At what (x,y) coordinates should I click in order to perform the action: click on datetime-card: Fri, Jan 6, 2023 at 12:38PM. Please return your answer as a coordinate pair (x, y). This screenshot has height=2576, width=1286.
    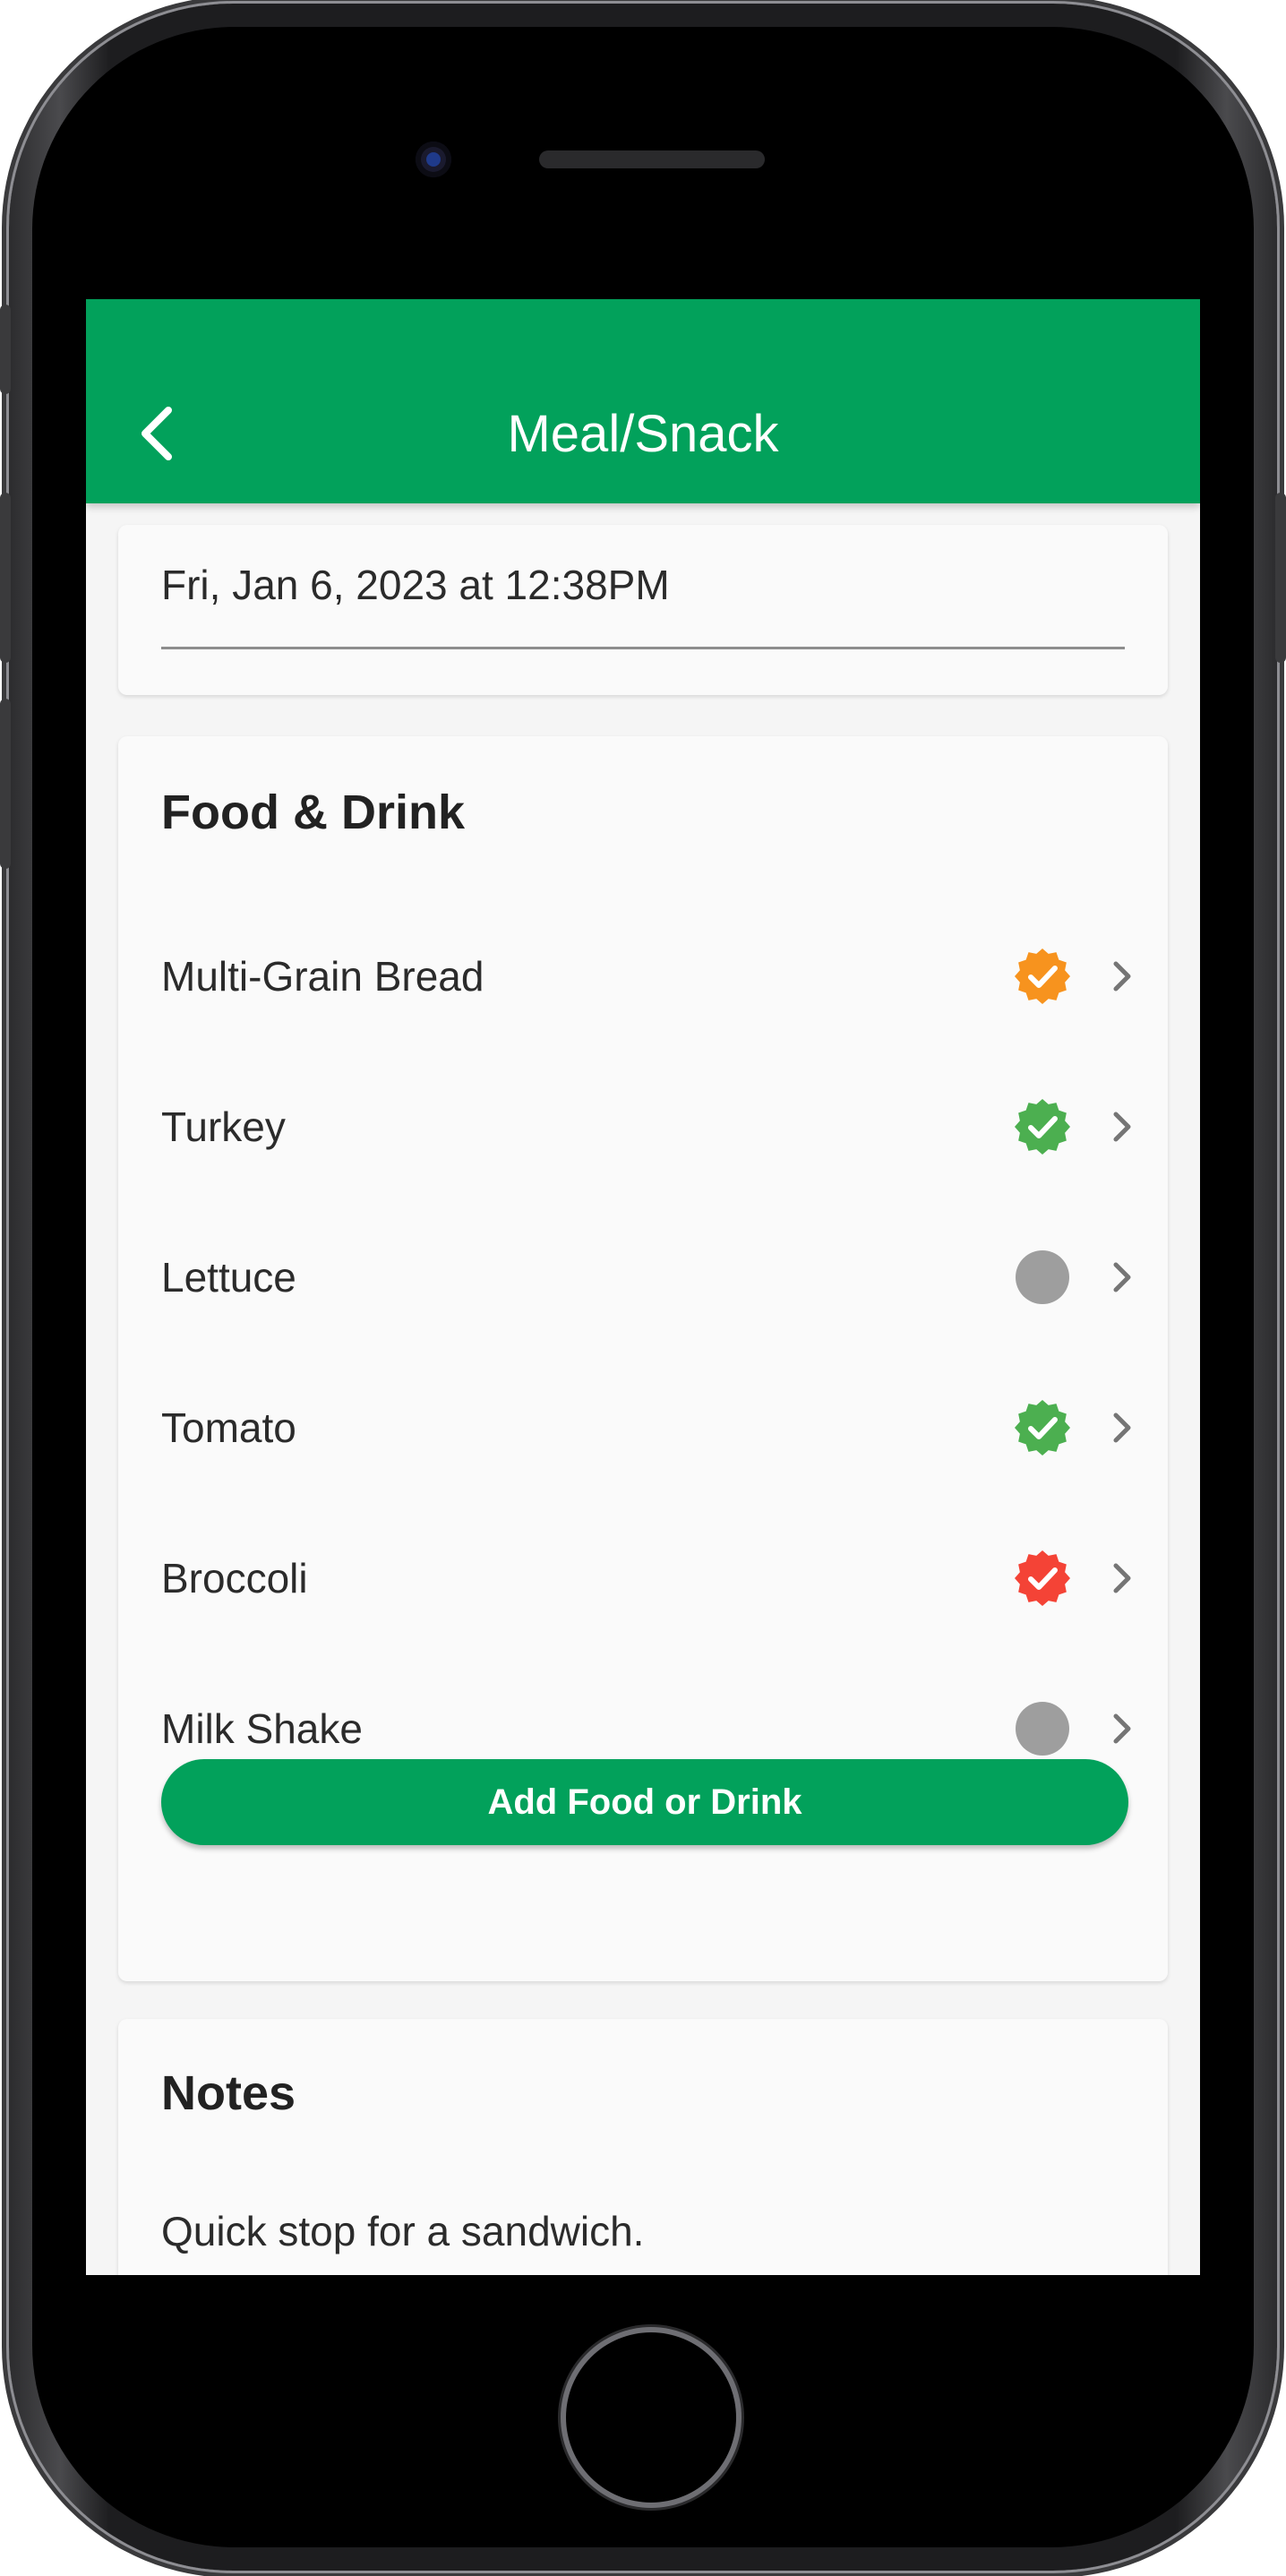
    Looking at the image, I should click on (643, 610).